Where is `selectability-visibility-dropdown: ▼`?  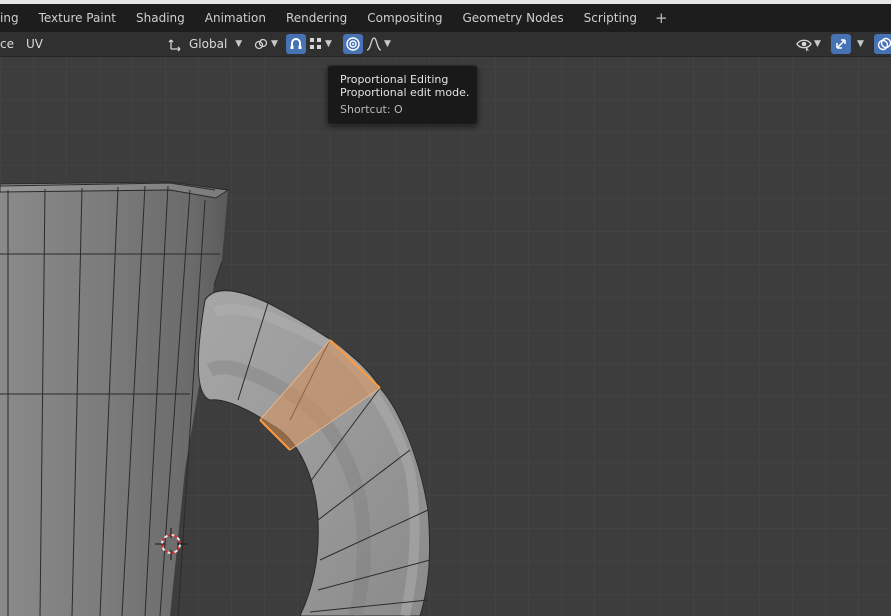
selectability-visibility-dropdown: ▼ is located at coordinates (808, 44).